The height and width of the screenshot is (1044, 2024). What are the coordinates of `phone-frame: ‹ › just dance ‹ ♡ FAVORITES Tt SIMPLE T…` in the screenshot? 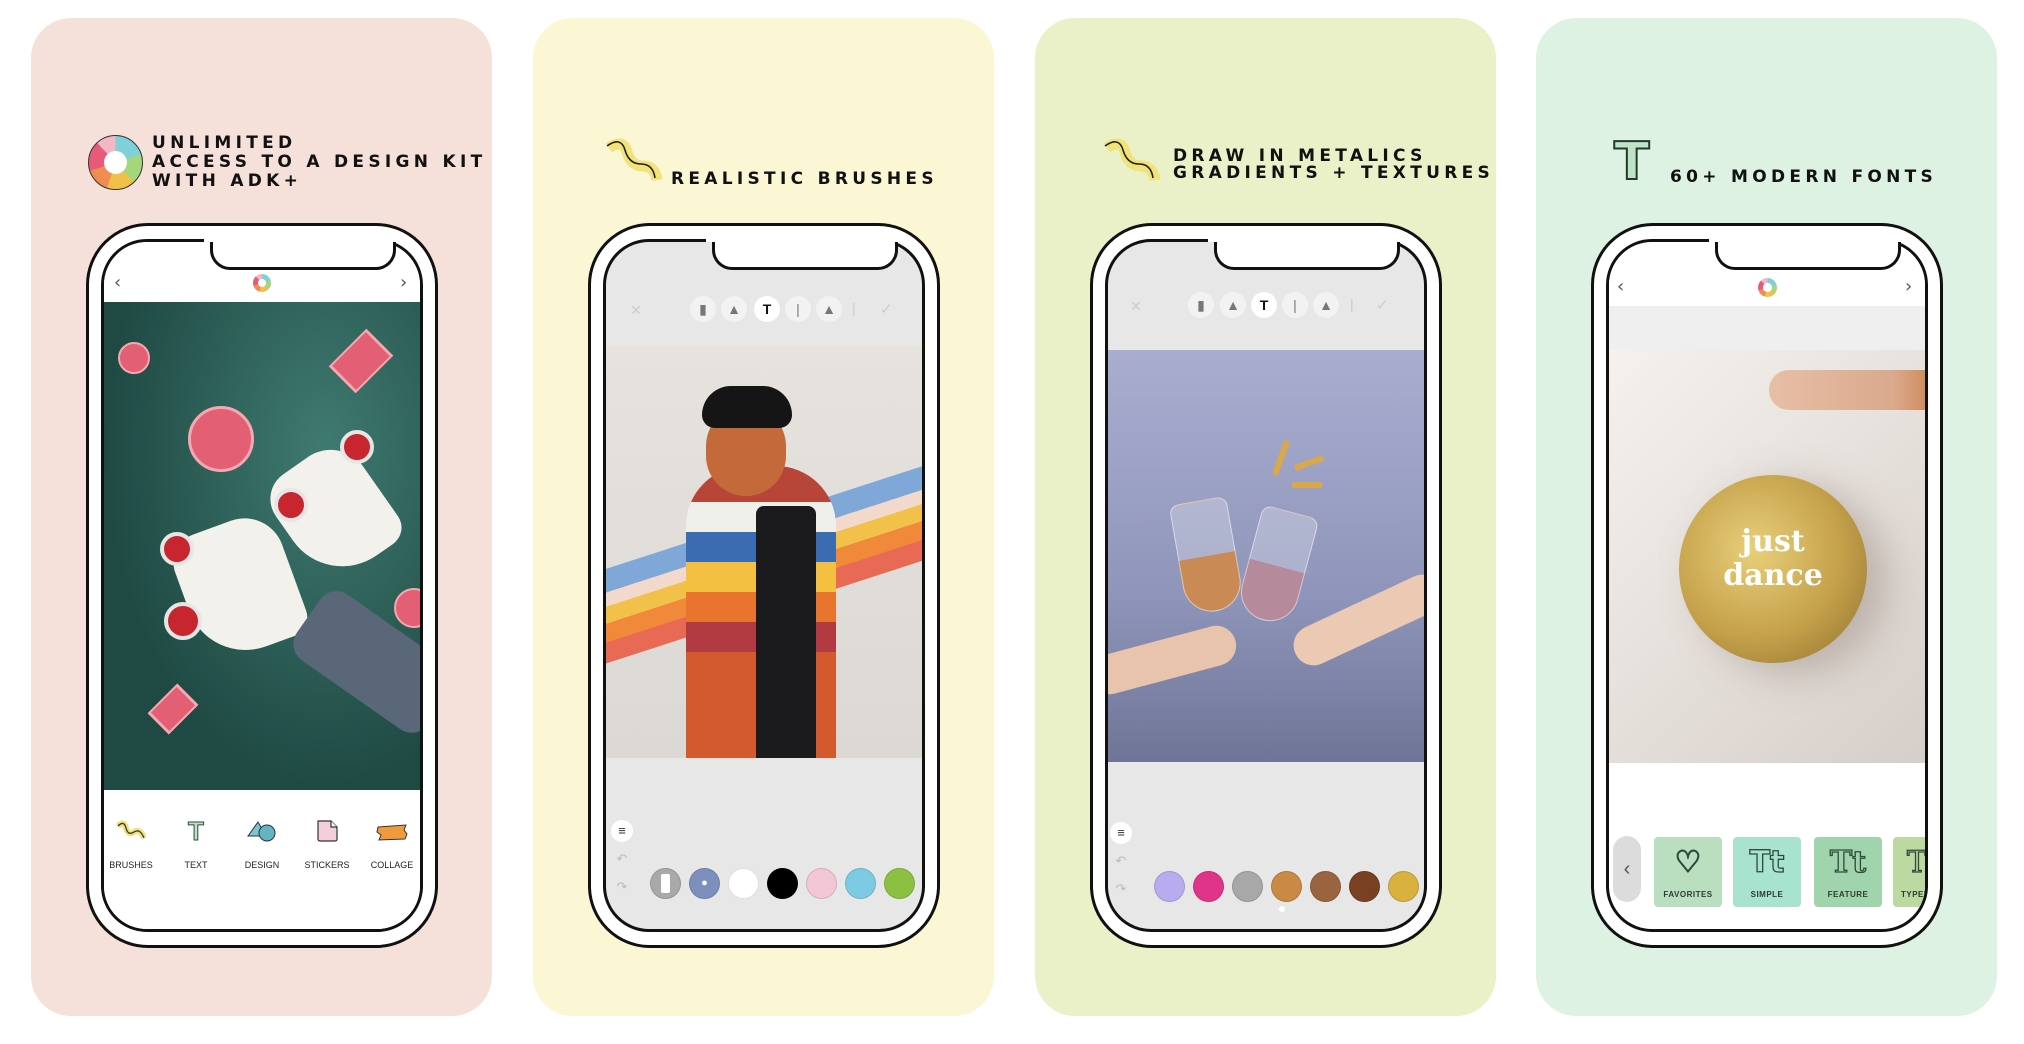 It's located at (1767, 585).